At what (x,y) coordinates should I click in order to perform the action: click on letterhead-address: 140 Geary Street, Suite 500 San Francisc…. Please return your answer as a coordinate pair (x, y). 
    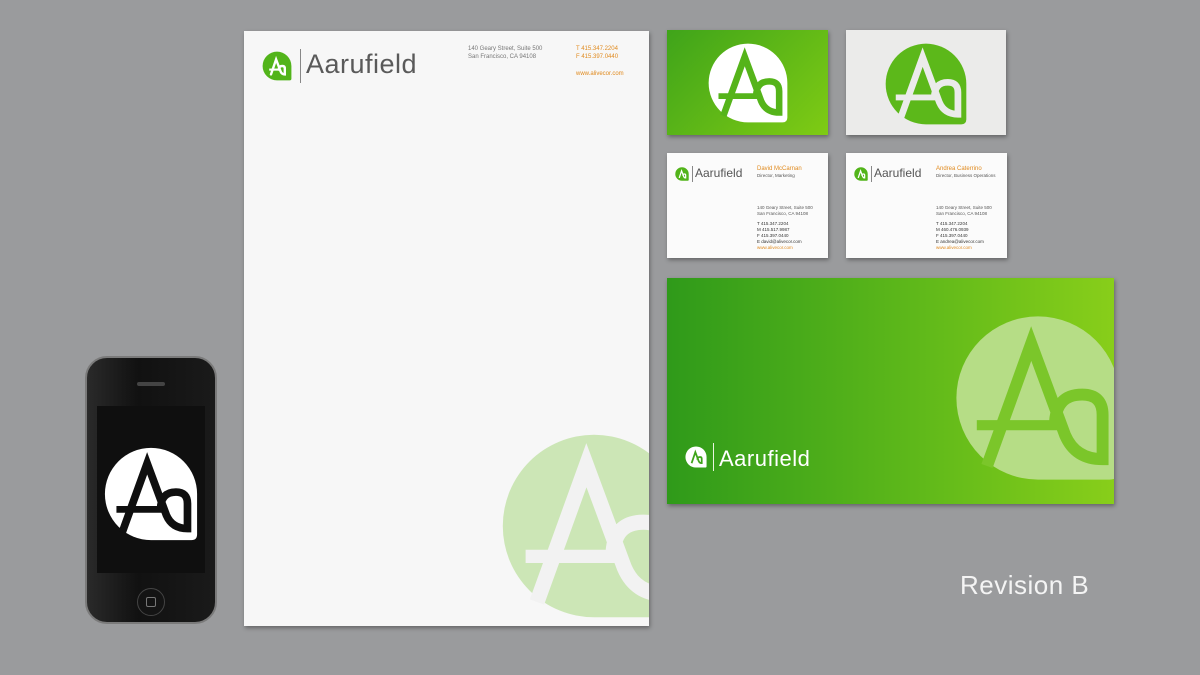
    Looking at the image, I should click on (505, 53).